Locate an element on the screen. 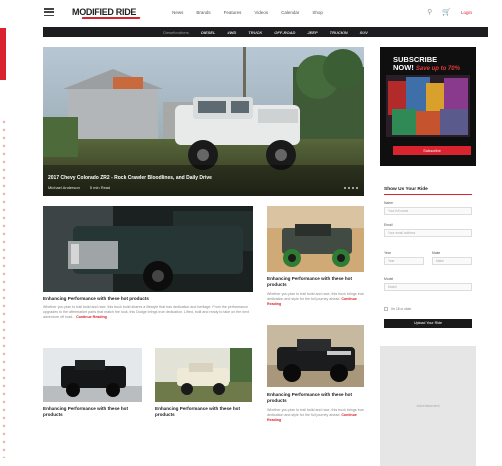  field-label: Model is located at coordinates (389, 279).